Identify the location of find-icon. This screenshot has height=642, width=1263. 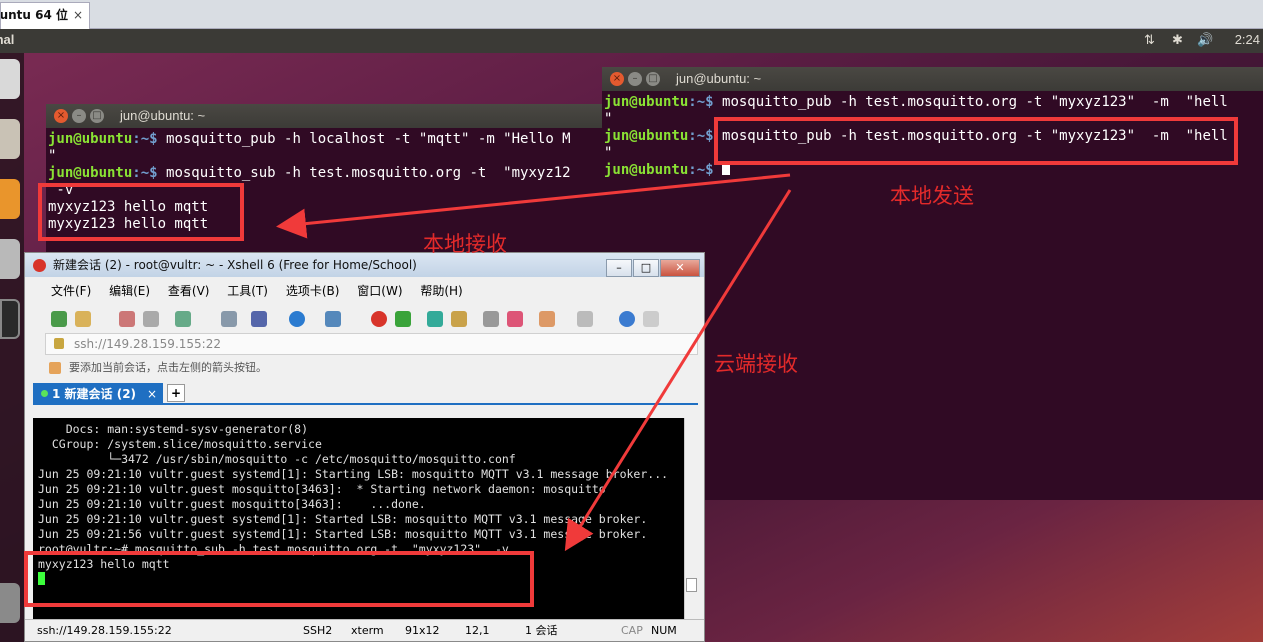
(229, 319).